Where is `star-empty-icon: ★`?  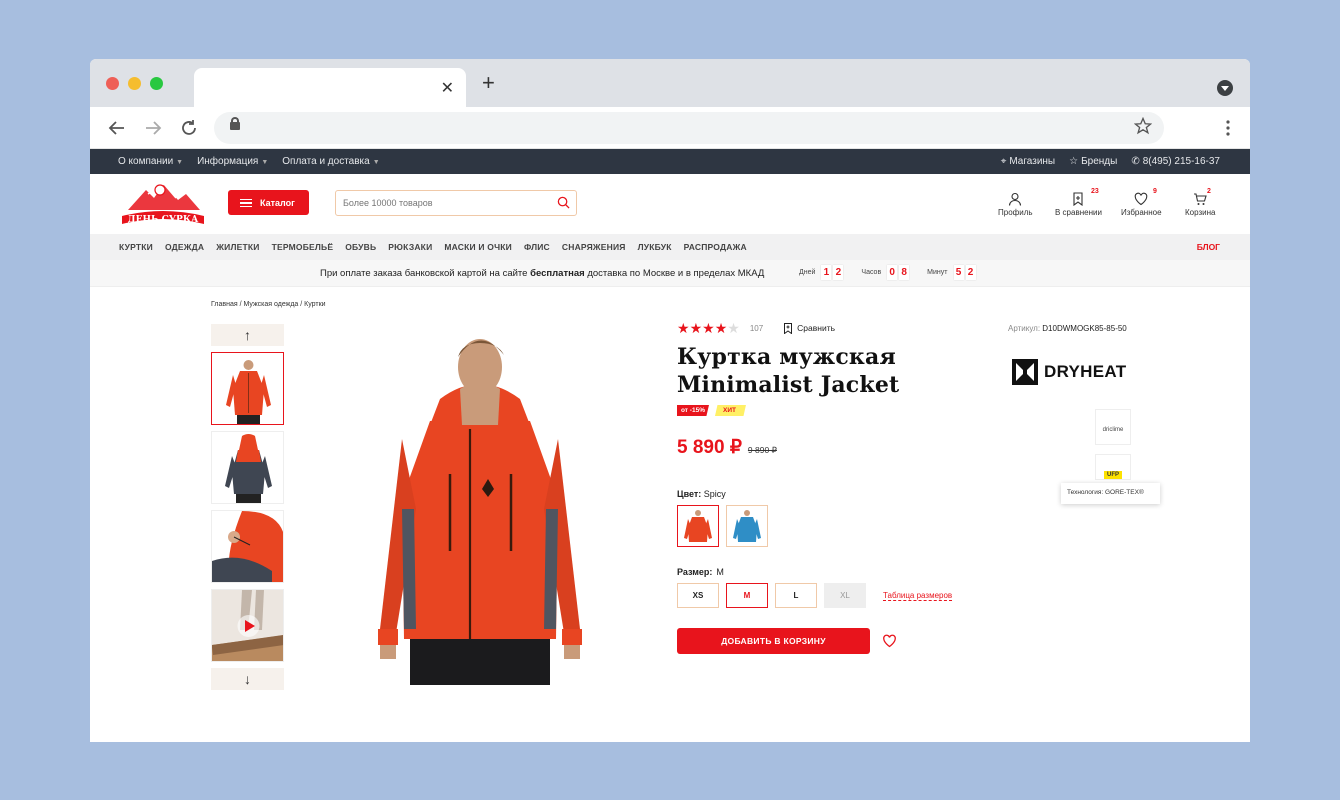
star-empty-icon: ★ is located at coordinates (733, 328).